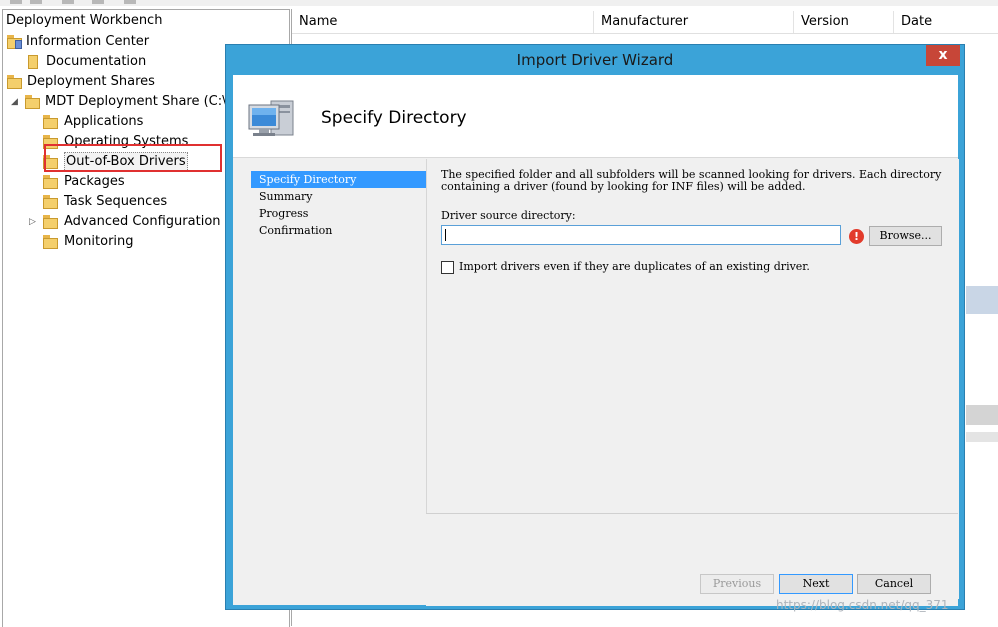 Image resolution: width=998 pixels, height=627 pixels. I want to click on tree-label: Information Center, so click(88, 41).